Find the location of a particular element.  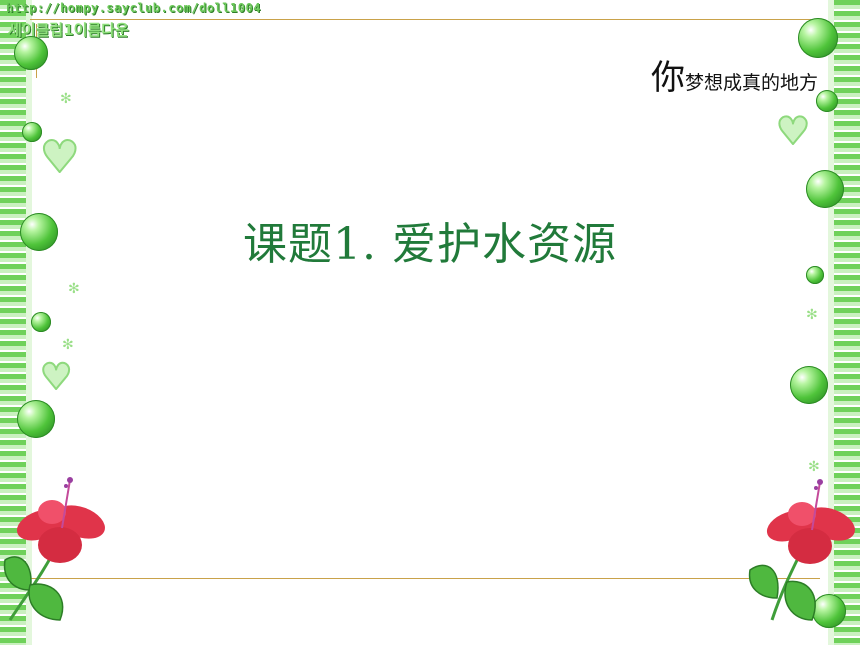

url-watermark: http://hompy.sayclub.com/doll1004 is located at coordinates (133, 8).